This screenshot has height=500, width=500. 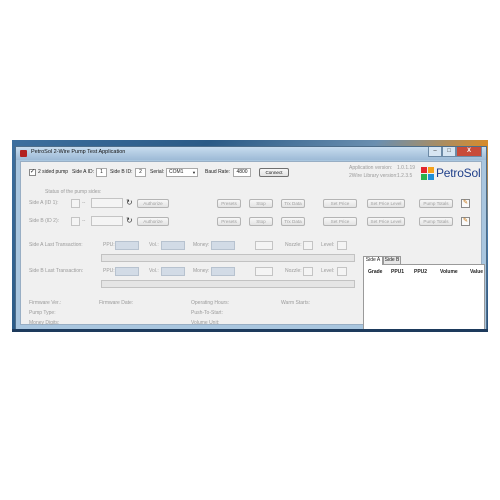 I want to click on side-b-set-price-level-button: Set Price Level, so click(x=386, y=221).